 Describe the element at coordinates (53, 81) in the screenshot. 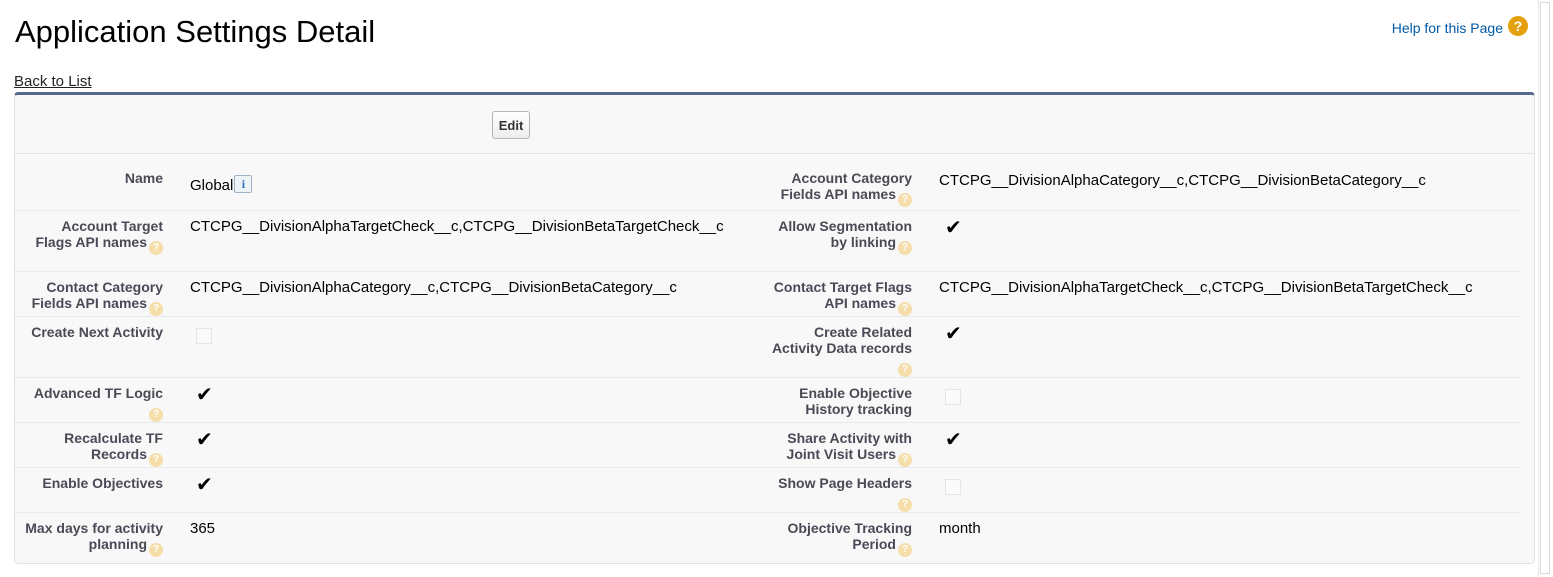

I see `back-to-list-link: Back to List` at that location.